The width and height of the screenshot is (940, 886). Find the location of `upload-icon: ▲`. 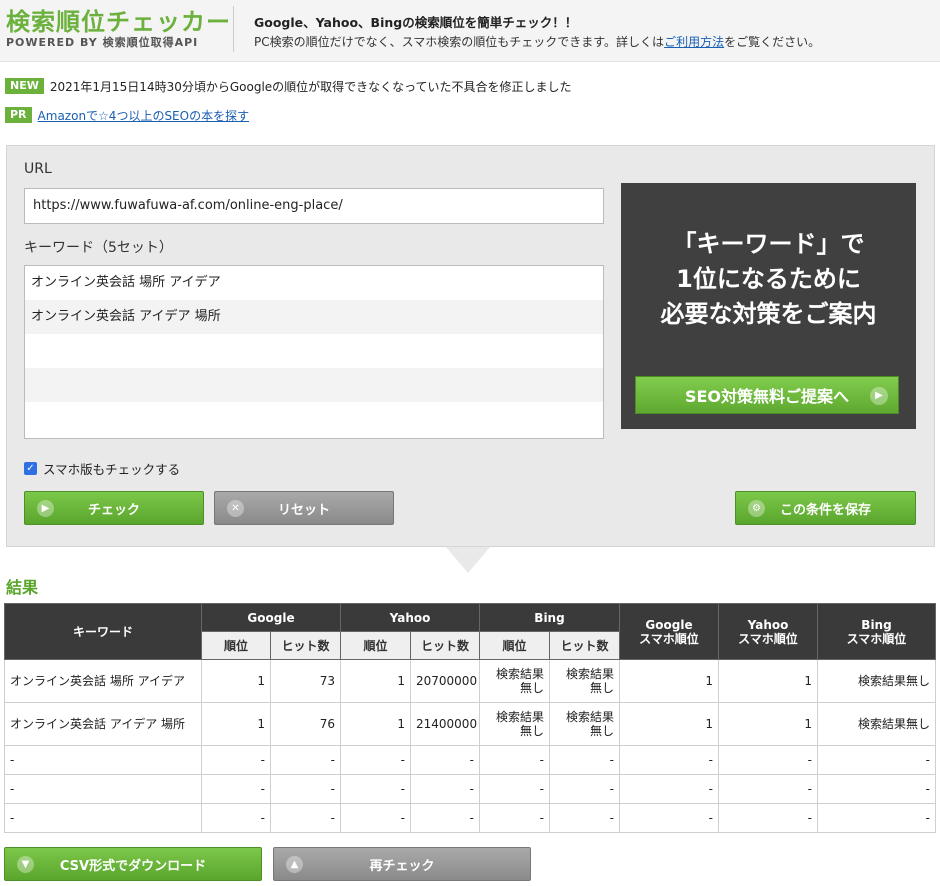

upload-icon: ▲ is located at coordinates (294, 864).